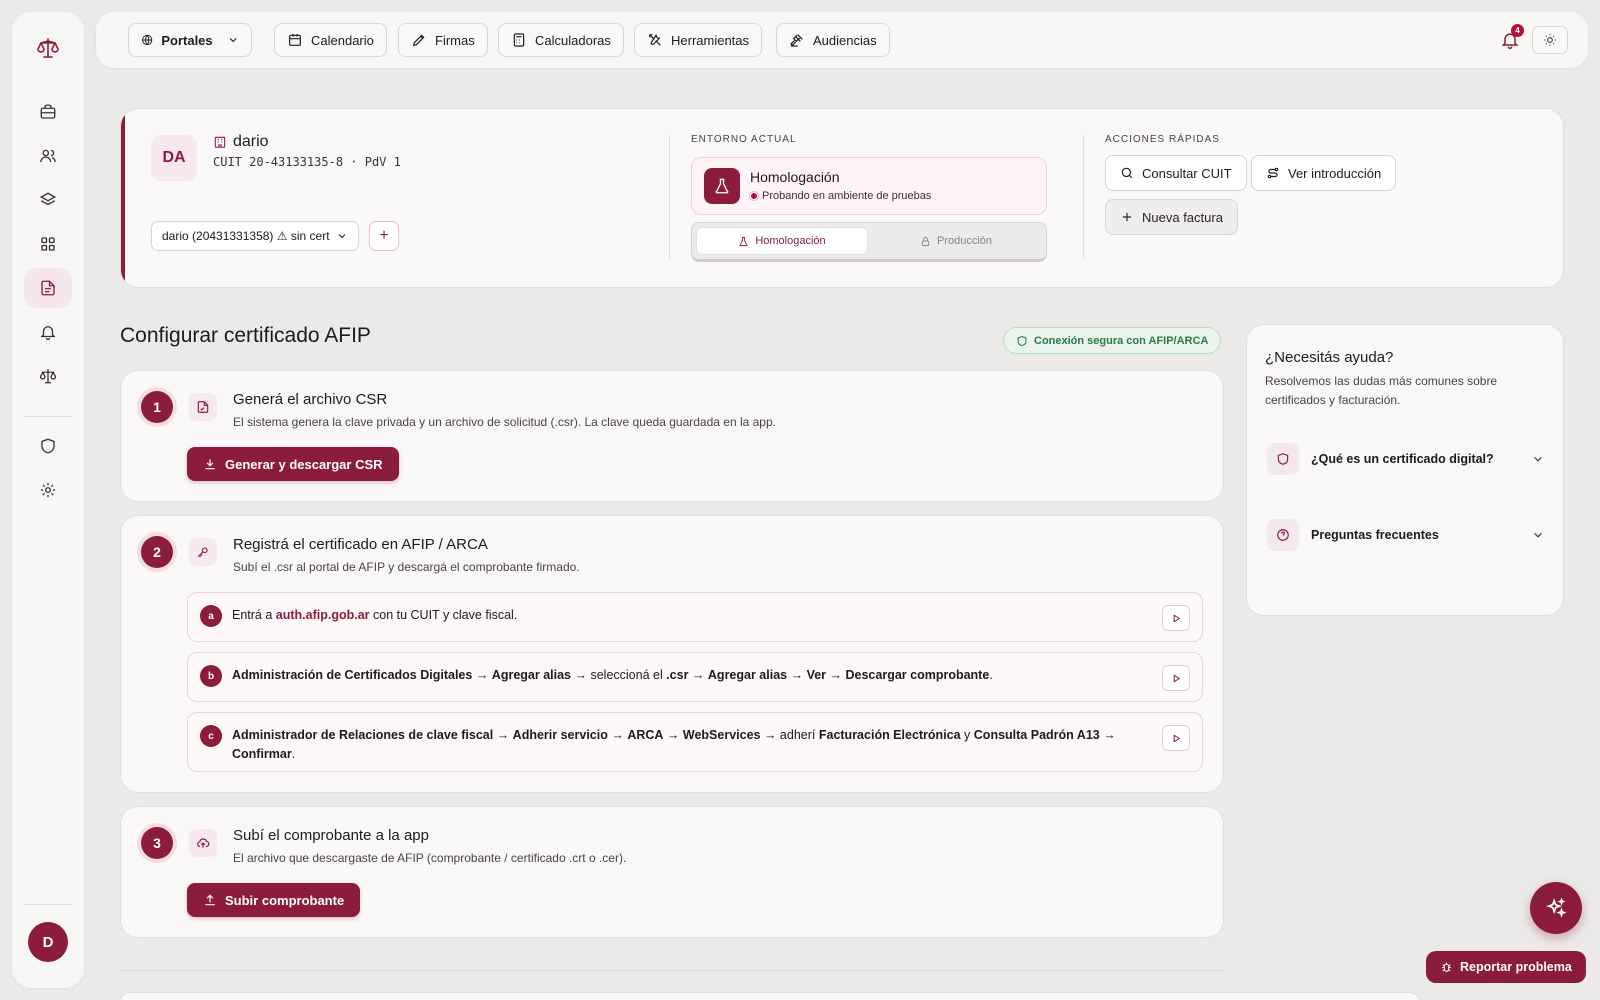 The height and width of the screenshot is (1000, 1600). I want to click on sidebar-item-invoices, so click(48, 288).